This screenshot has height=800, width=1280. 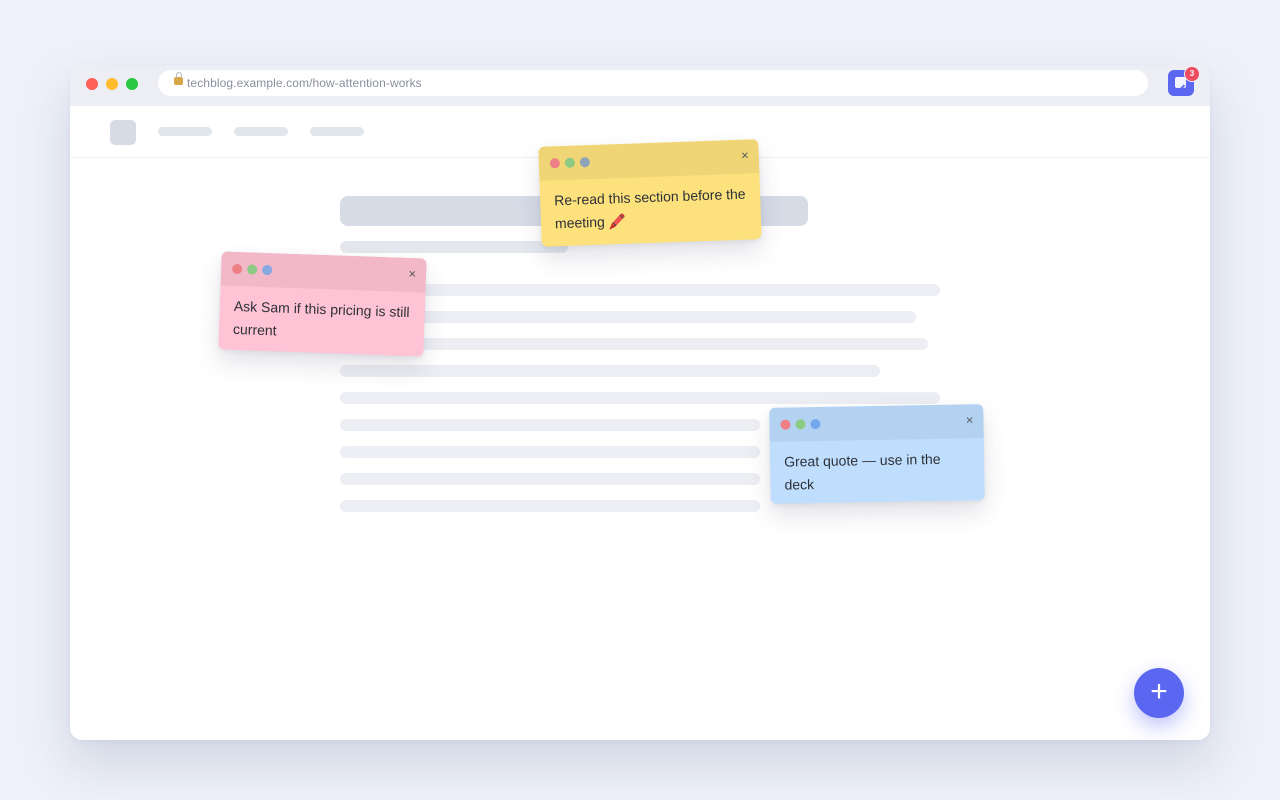 What do you see at coordinates (92, 84) in the screenshot?
I see `close-window-button` at bounding box center [92, 84].